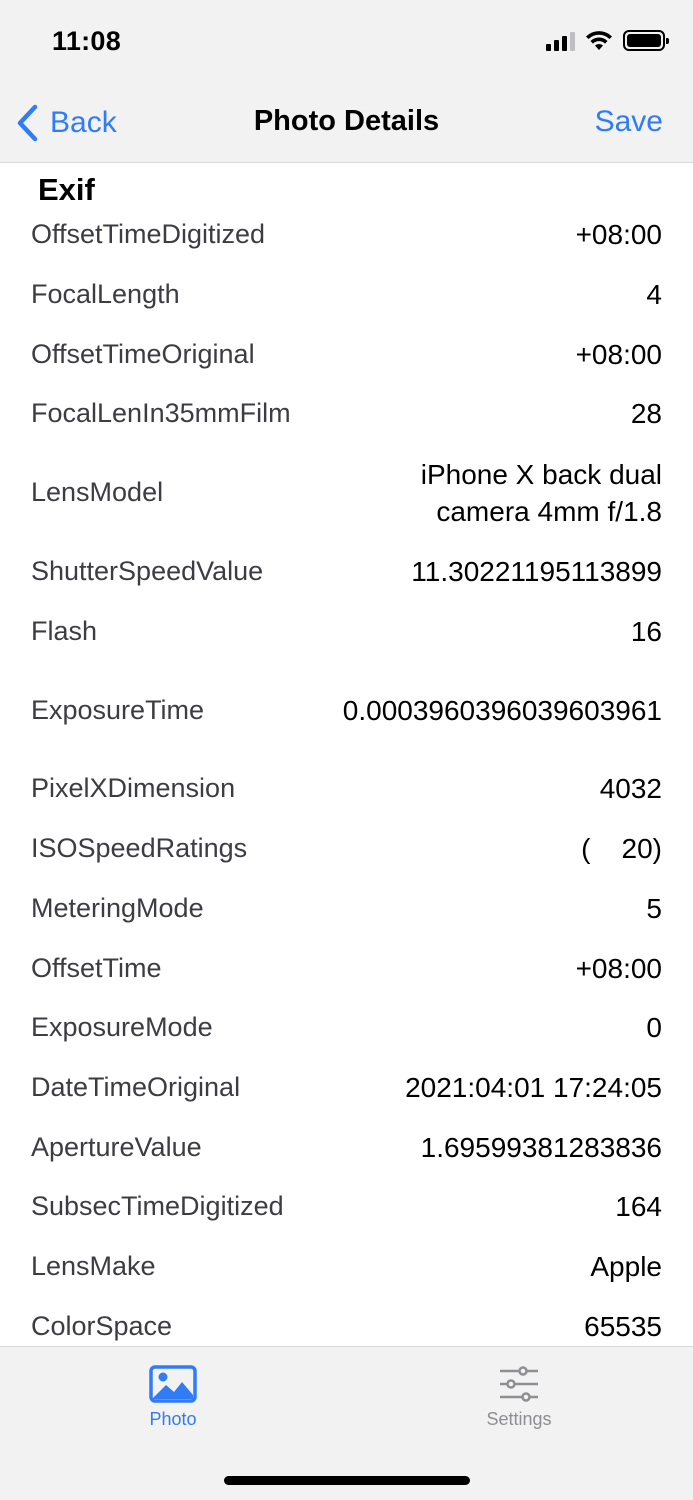  What do you see at coordinates (630, 789) in the screenshot?
I see `row-value: 4032` at bounding box center [630, 789].